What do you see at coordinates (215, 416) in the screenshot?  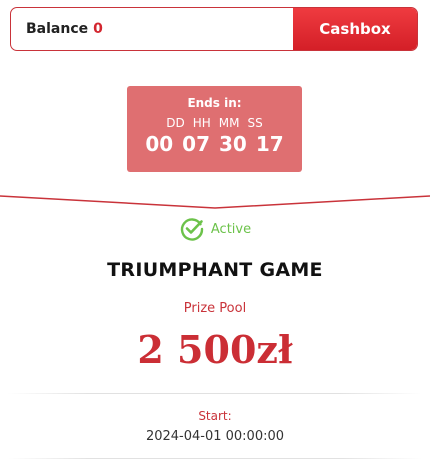 I see `start-label: Start:` at bounding box center [215, 416].